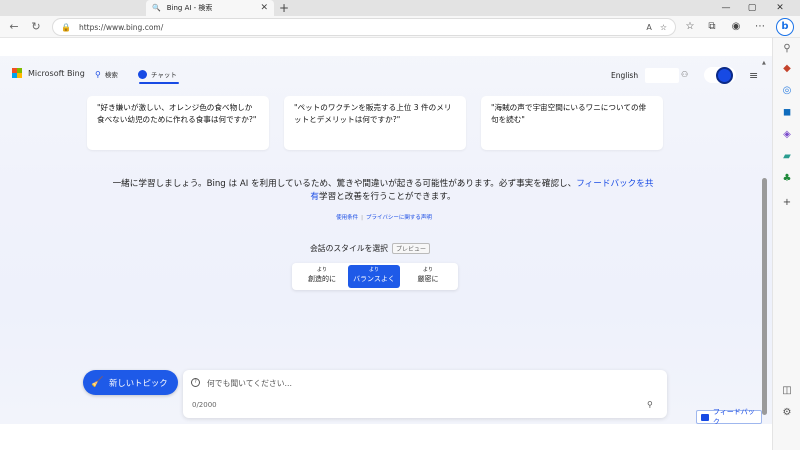  I want to click on office-icon: ◈, so click(787, 135).